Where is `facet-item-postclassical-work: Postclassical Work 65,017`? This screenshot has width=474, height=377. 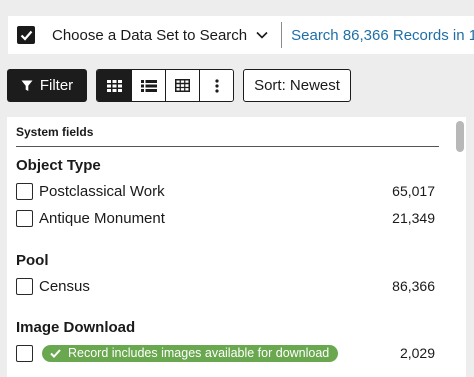 facet-item-postclassical-work: Postclassical Work 65,017 is located at coordinates (225, 191).